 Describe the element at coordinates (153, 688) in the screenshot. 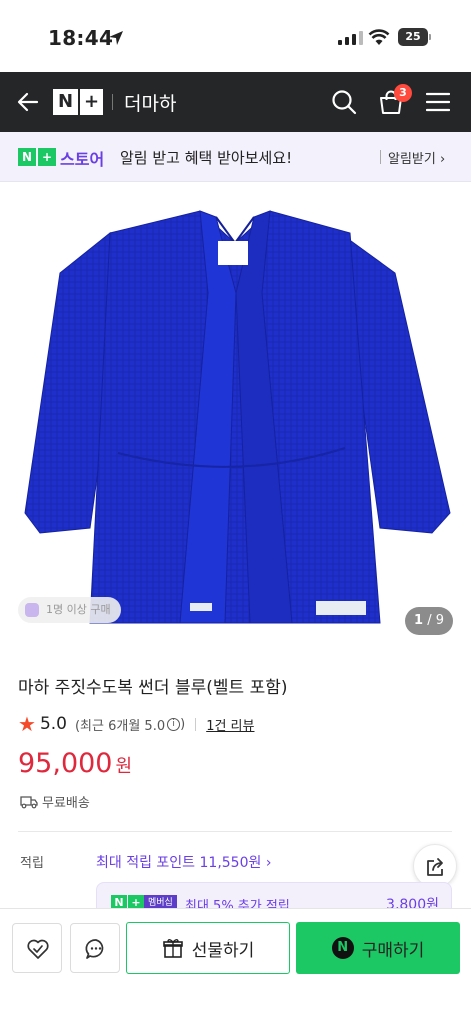

I see `product-title: 마하 주짓수도복 썬더 블루(벨트 포함)` at that location.